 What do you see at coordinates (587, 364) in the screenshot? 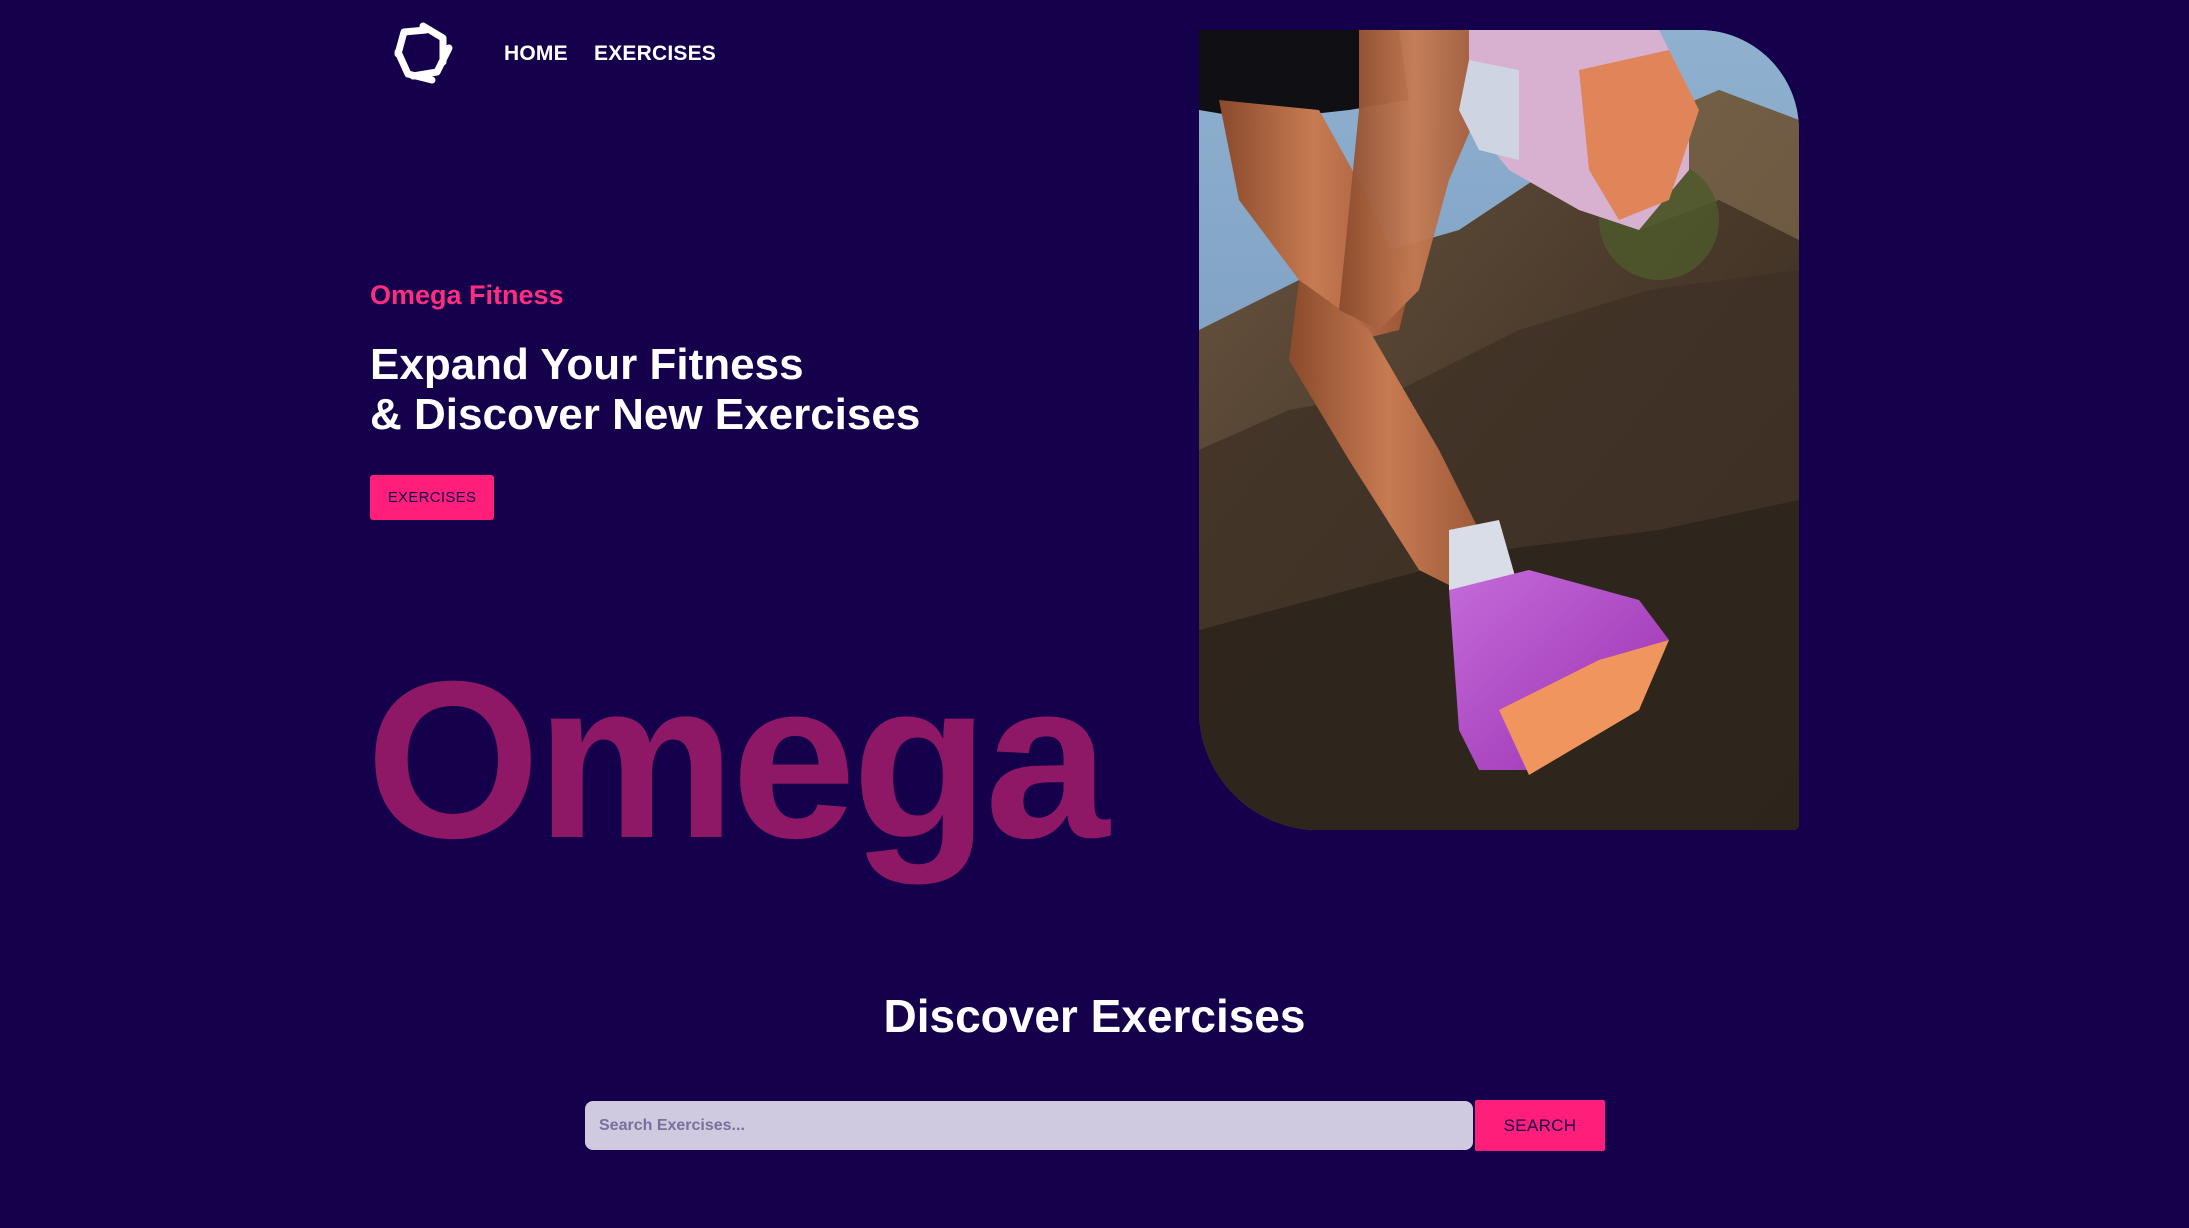
I see `hero-title-line-1: Expand Your Fitness` at bounding box center [587, 364].